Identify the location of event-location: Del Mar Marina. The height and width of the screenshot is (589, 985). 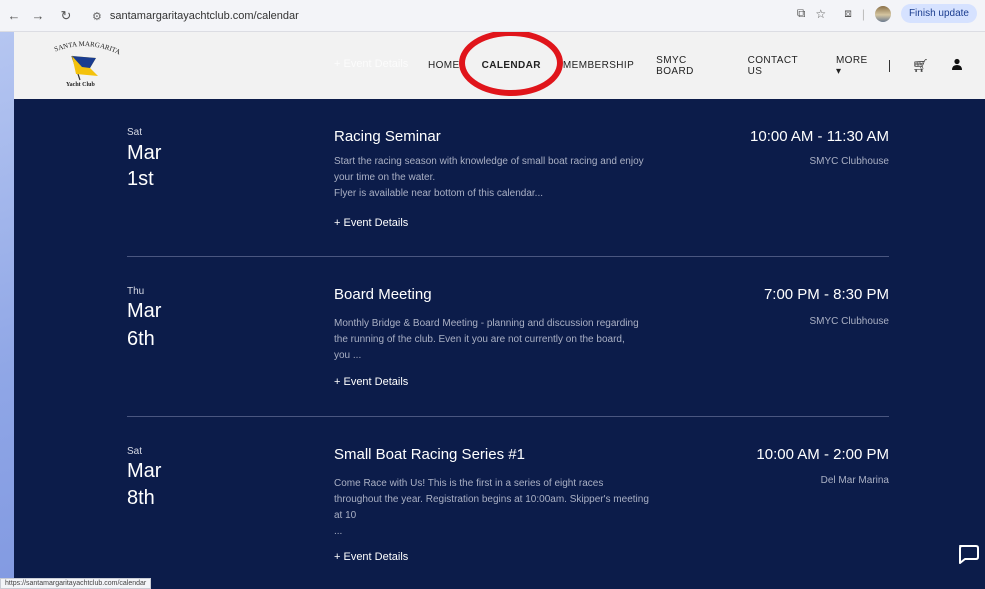
(854, 480).